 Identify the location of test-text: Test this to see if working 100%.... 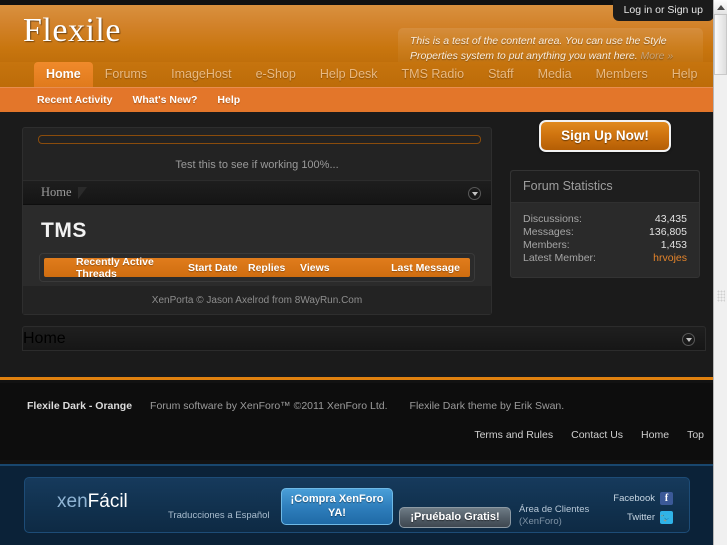
(257, 165).